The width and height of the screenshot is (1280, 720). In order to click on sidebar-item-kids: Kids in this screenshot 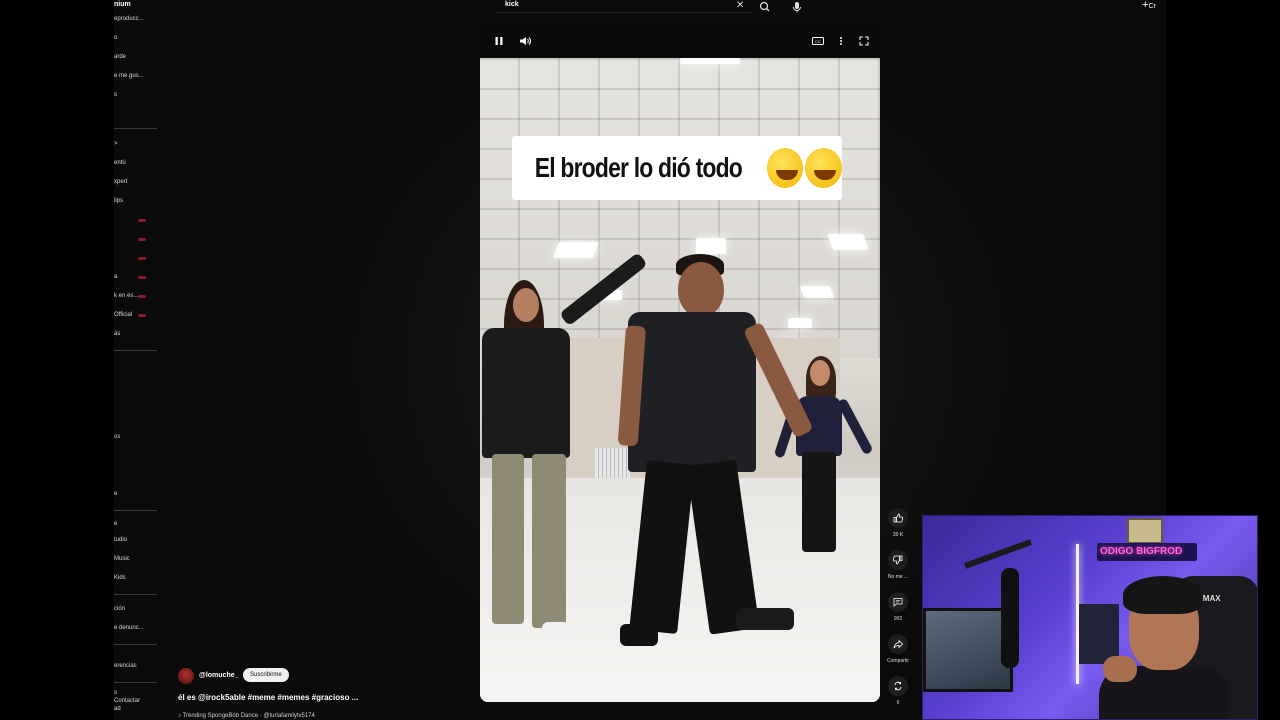, I will do `click(120, 578)`.